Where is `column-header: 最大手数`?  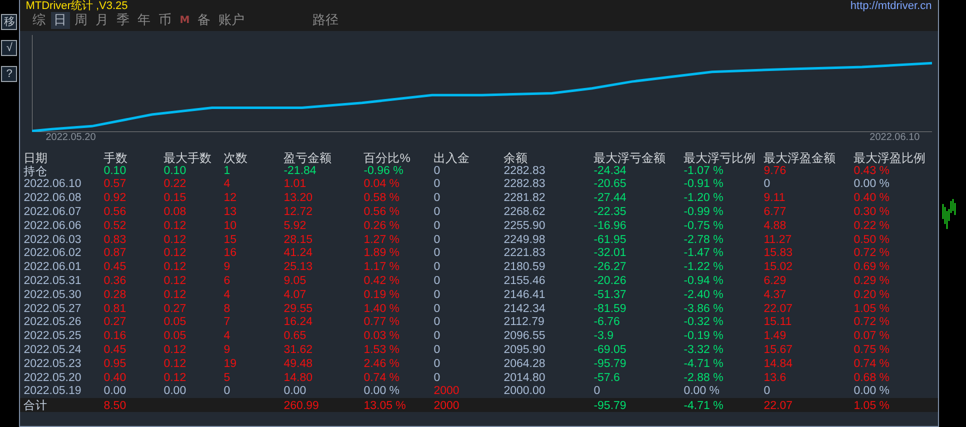 column-header: 最大手数 is located at coordinates (188, 158).